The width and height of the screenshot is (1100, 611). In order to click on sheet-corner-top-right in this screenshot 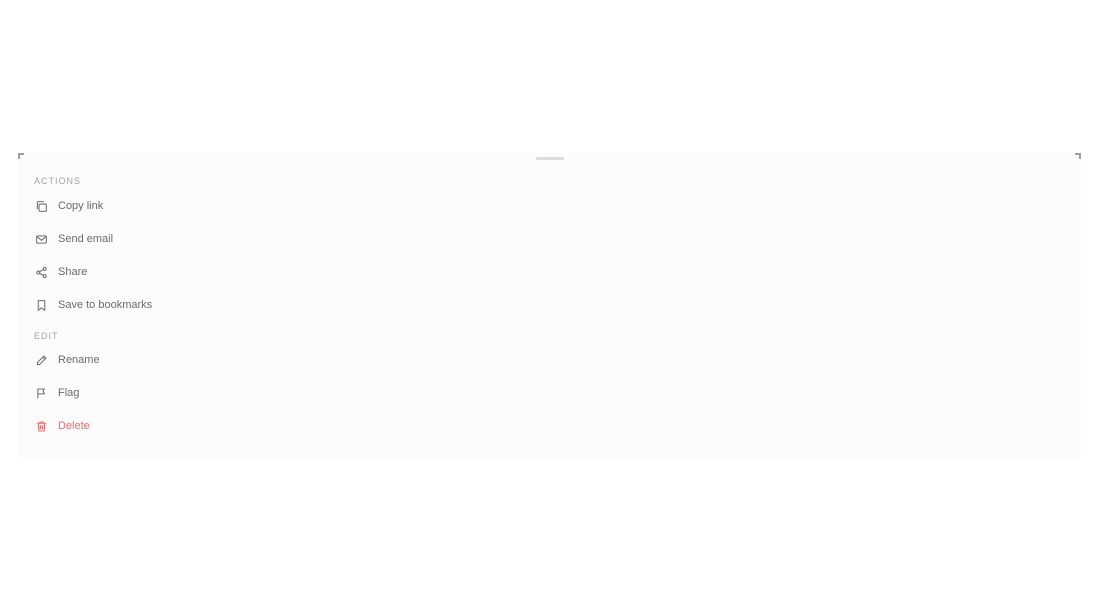, I will do `click(1078, 156)`.